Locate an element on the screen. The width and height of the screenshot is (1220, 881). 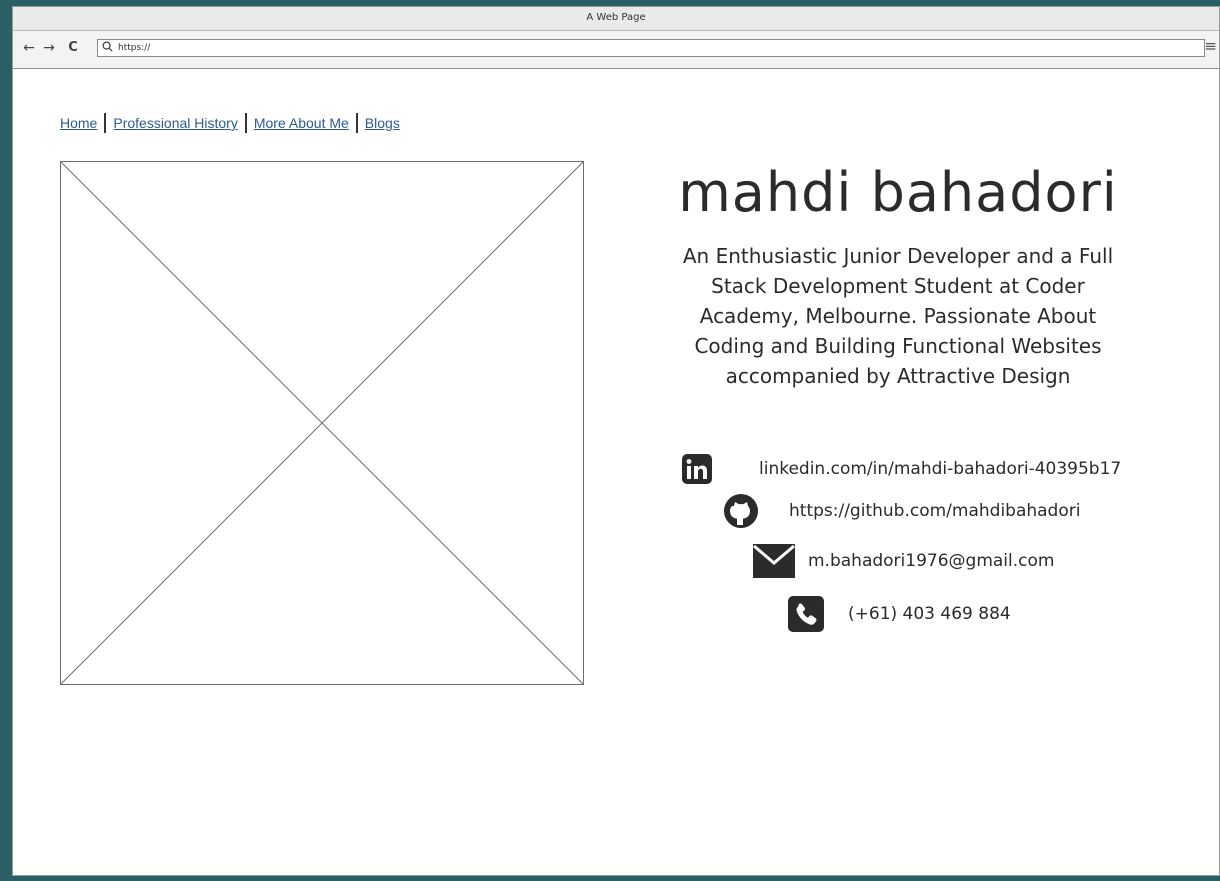
back-icon: ← is located at coordinates (29, 48).